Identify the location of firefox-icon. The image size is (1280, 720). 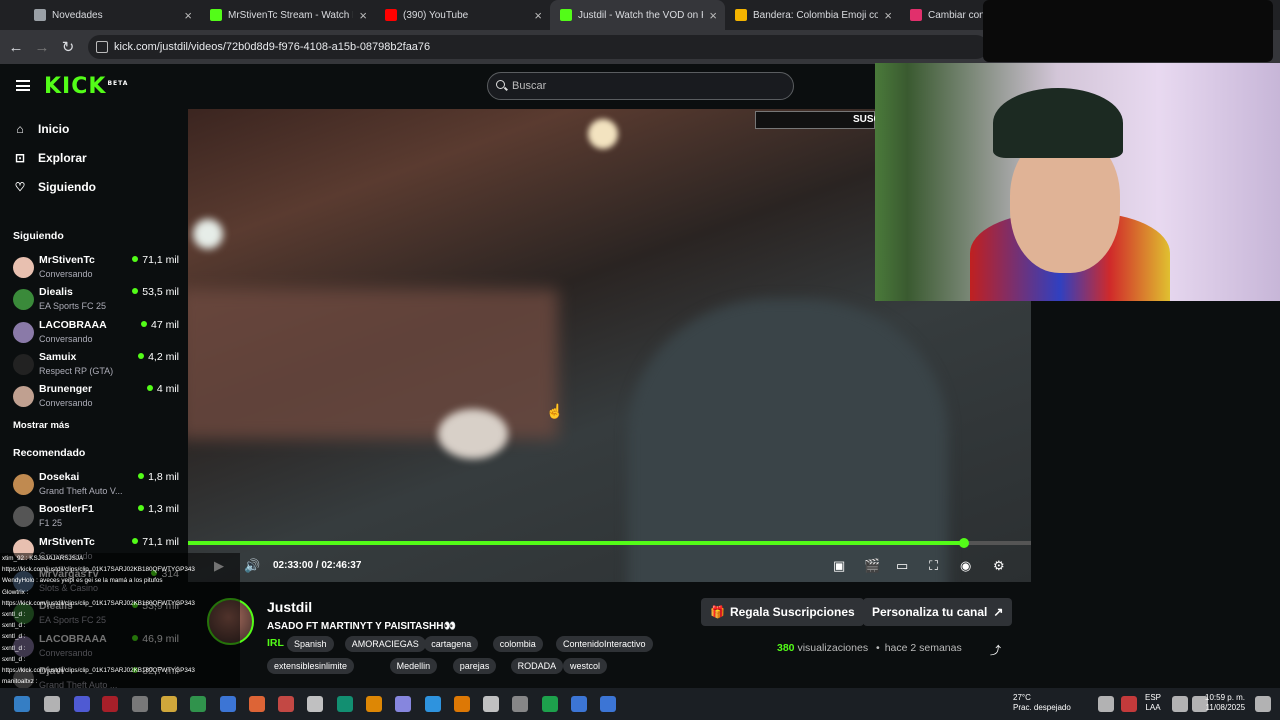
(257, 704).